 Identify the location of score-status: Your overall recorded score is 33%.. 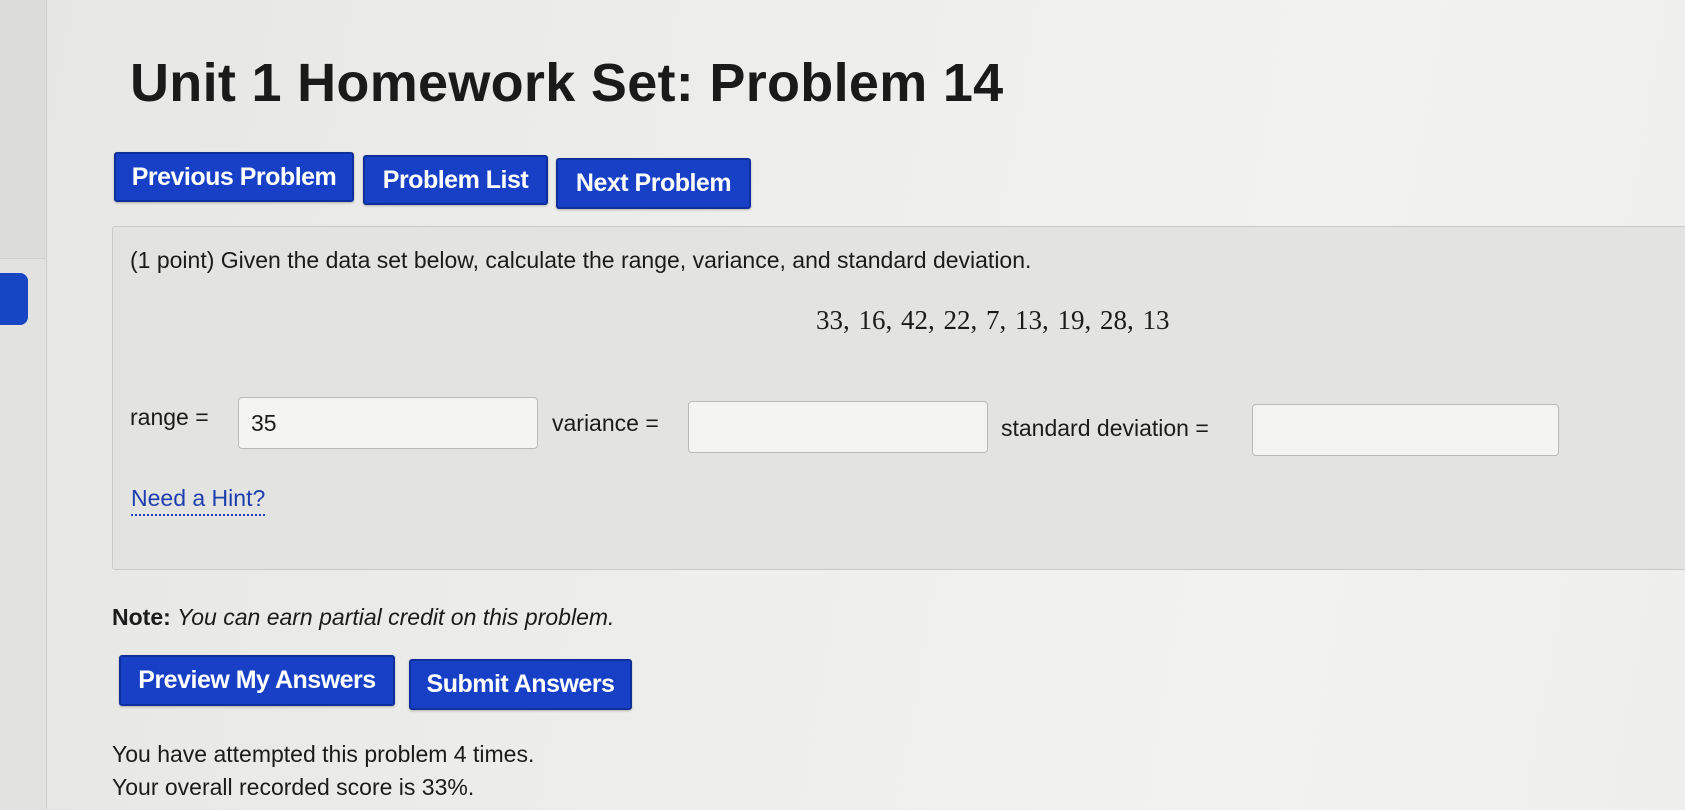
(293, 787).